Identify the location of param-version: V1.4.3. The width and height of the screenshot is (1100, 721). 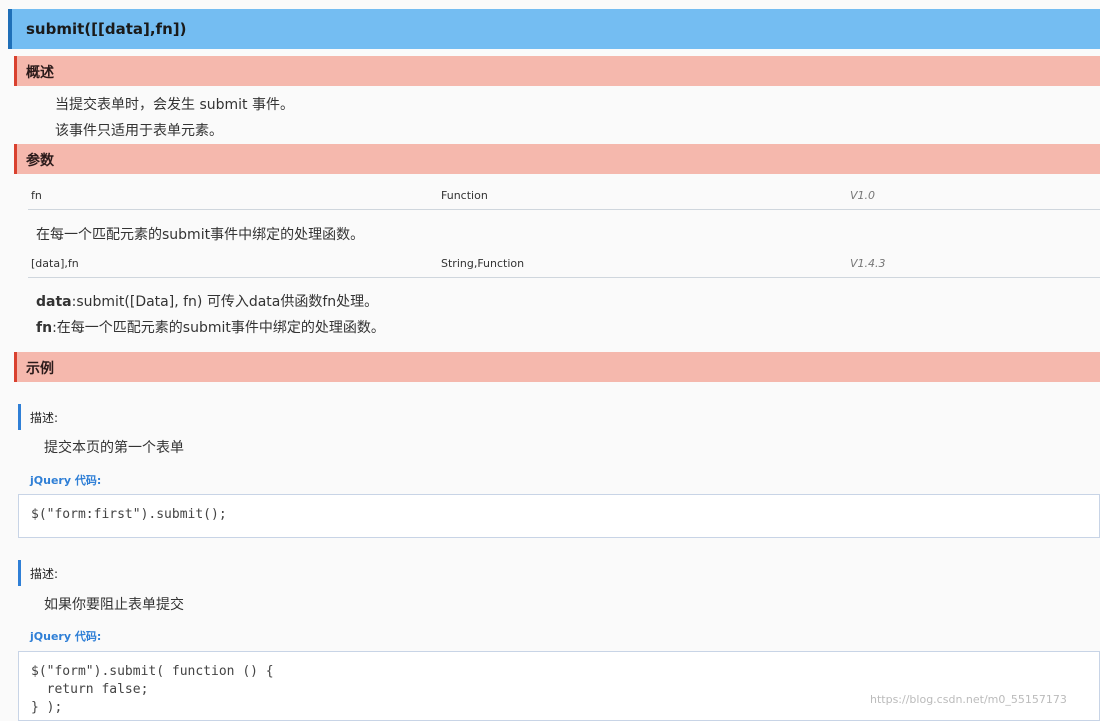
(868, 263).